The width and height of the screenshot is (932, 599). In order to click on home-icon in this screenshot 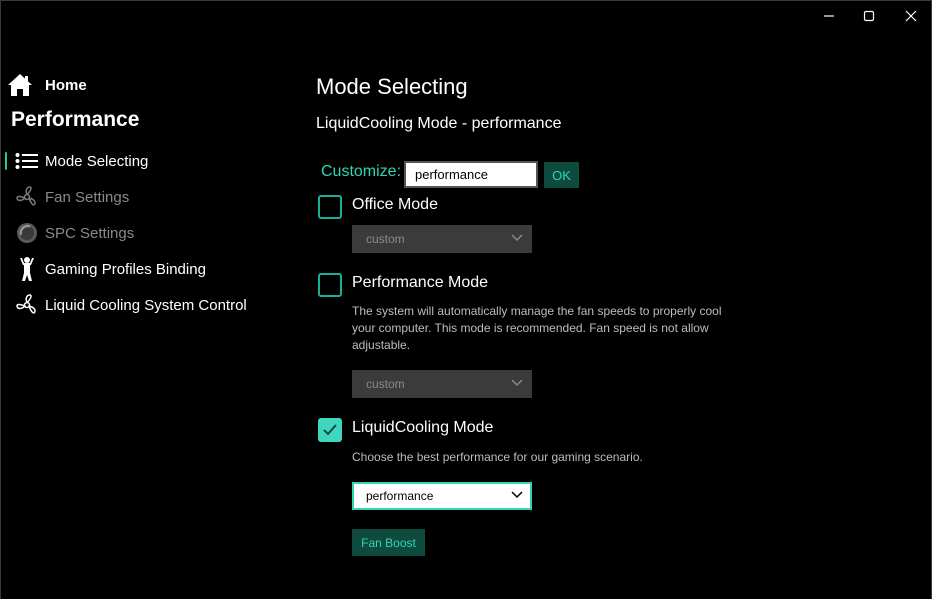, I will do `click(20, 85)`.